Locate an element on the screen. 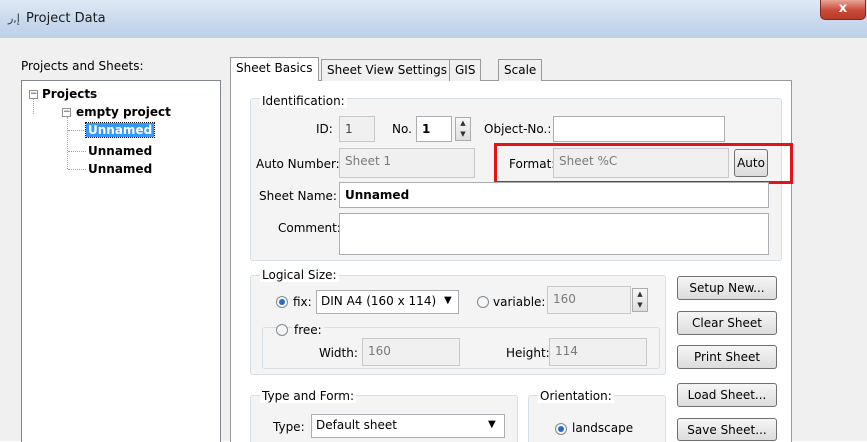 The width and height of the screenshot is (867, 442). no-spinner: ▲ ▼ is located at coordinates (463, 129).